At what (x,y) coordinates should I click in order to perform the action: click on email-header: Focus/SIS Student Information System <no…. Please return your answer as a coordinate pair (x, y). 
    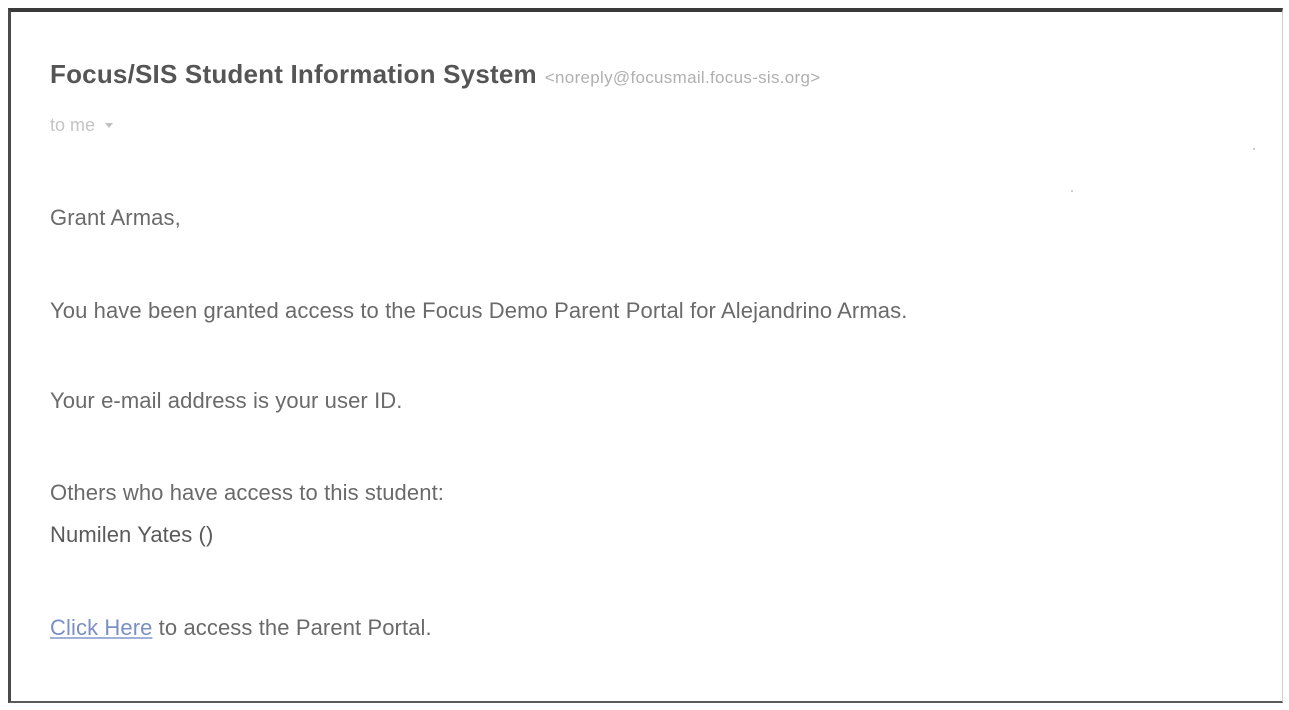
    Looking at the image, I should click on (435, 74).